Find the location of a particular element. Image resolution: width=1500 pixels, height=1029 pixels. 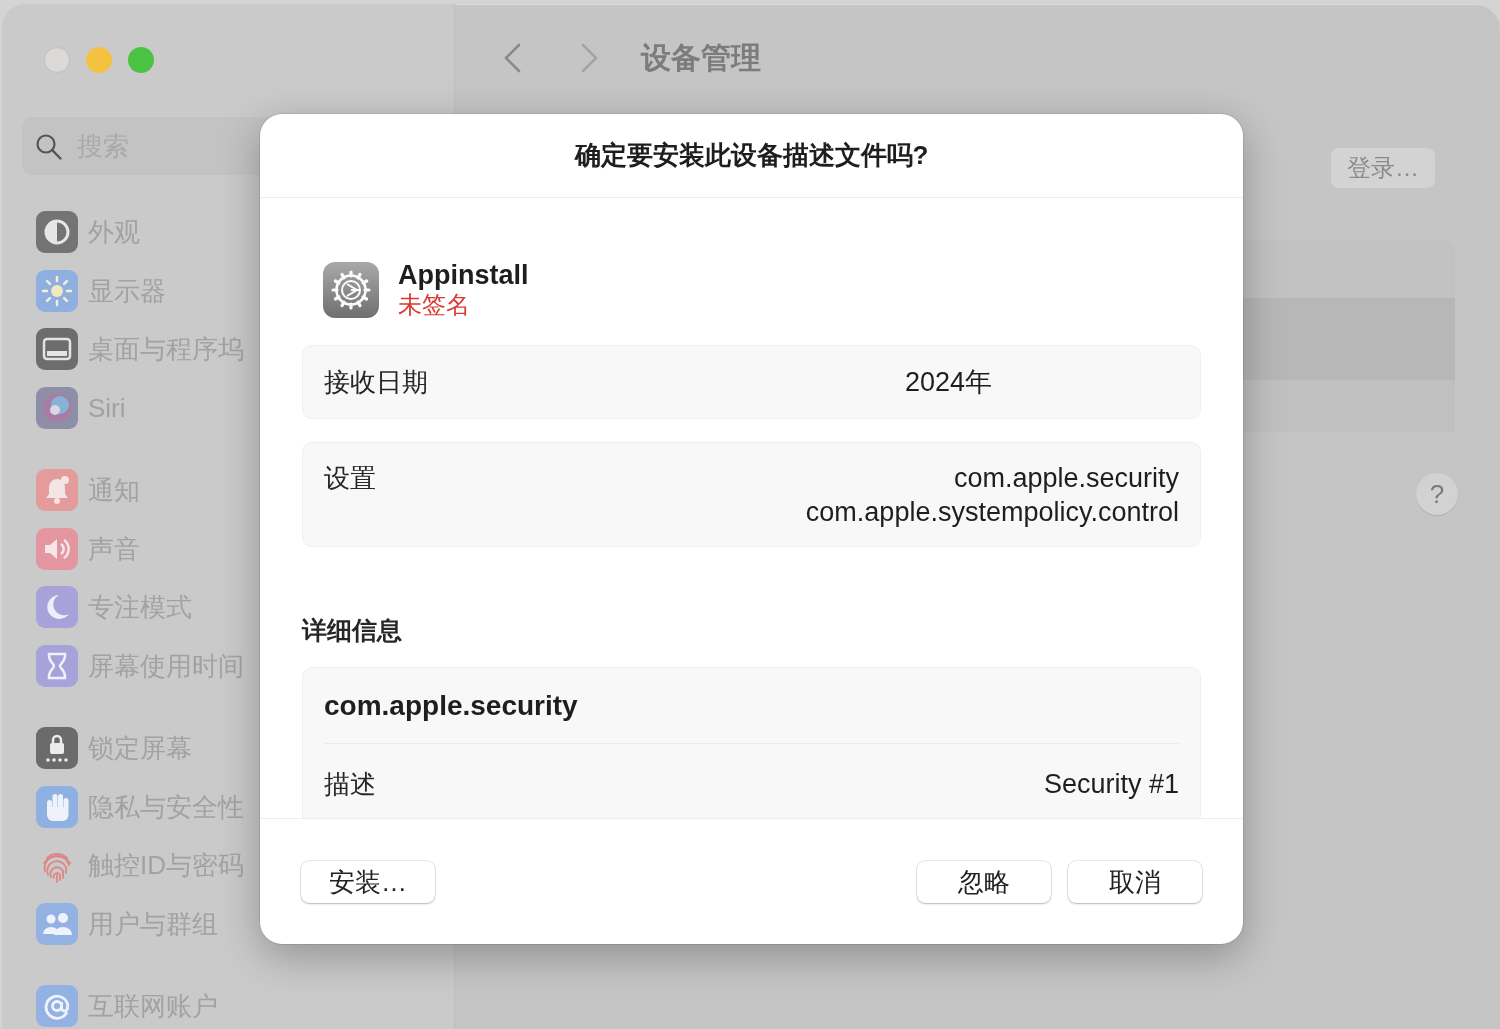

search-icon is located at coordinates (48, 146).